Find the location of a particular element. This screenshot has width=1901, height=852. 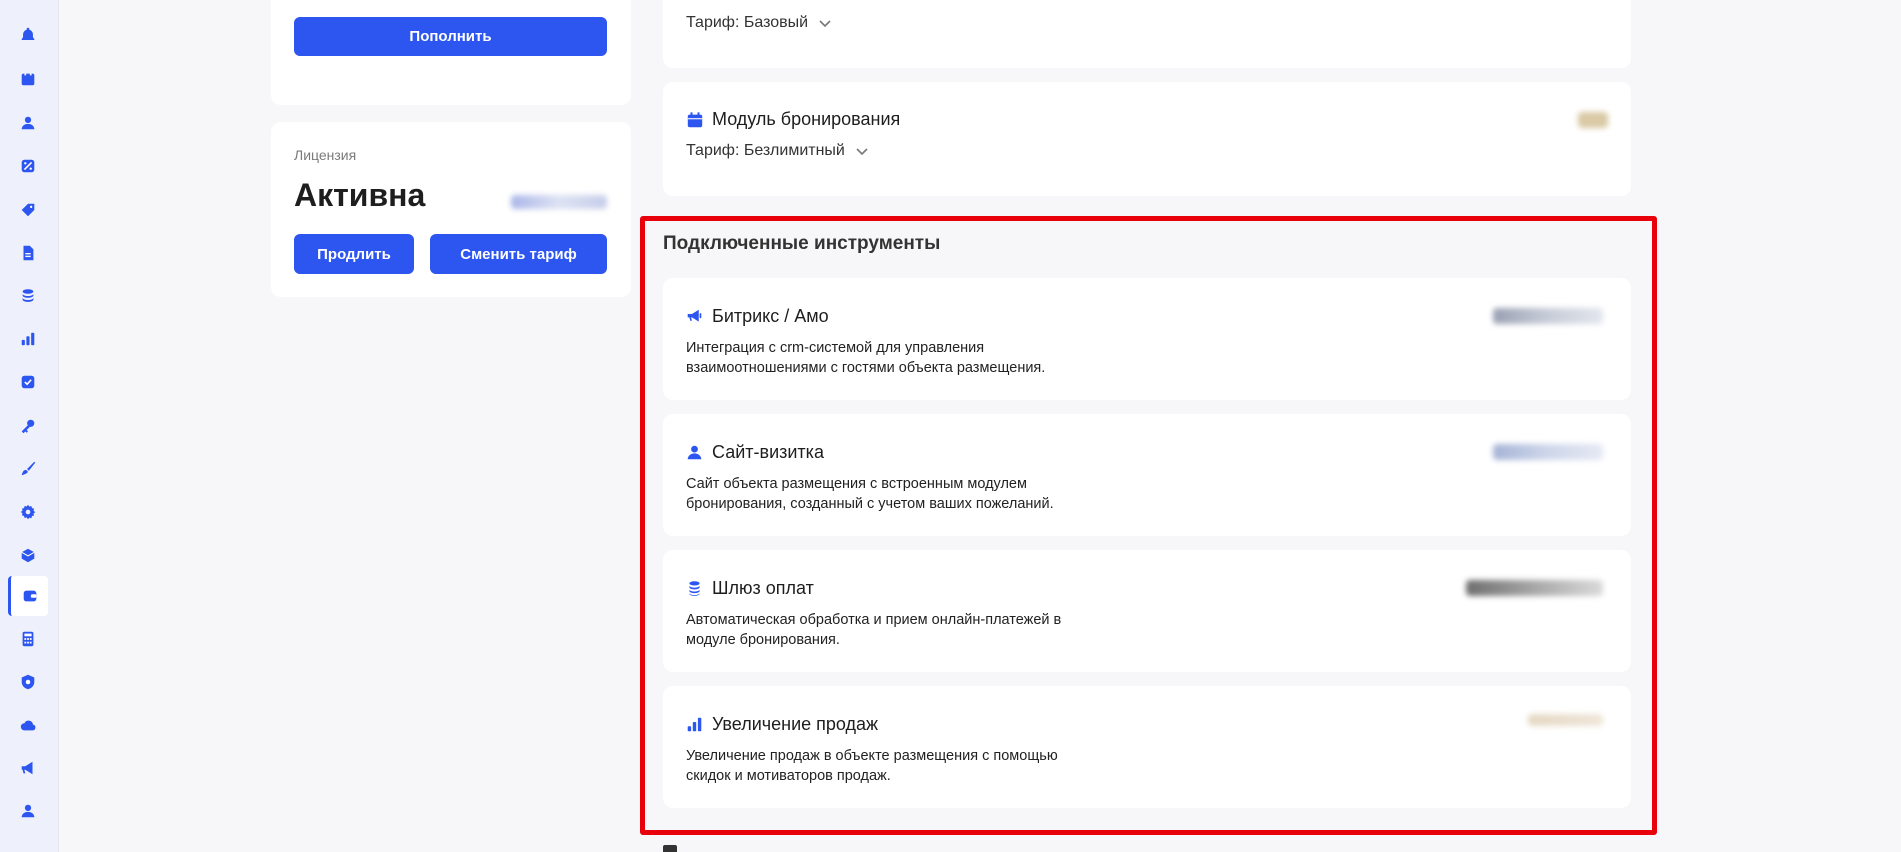

booking-module-card: Модуль бронирования Тариф: Безлимитный is located at coordinates (1147, 139).